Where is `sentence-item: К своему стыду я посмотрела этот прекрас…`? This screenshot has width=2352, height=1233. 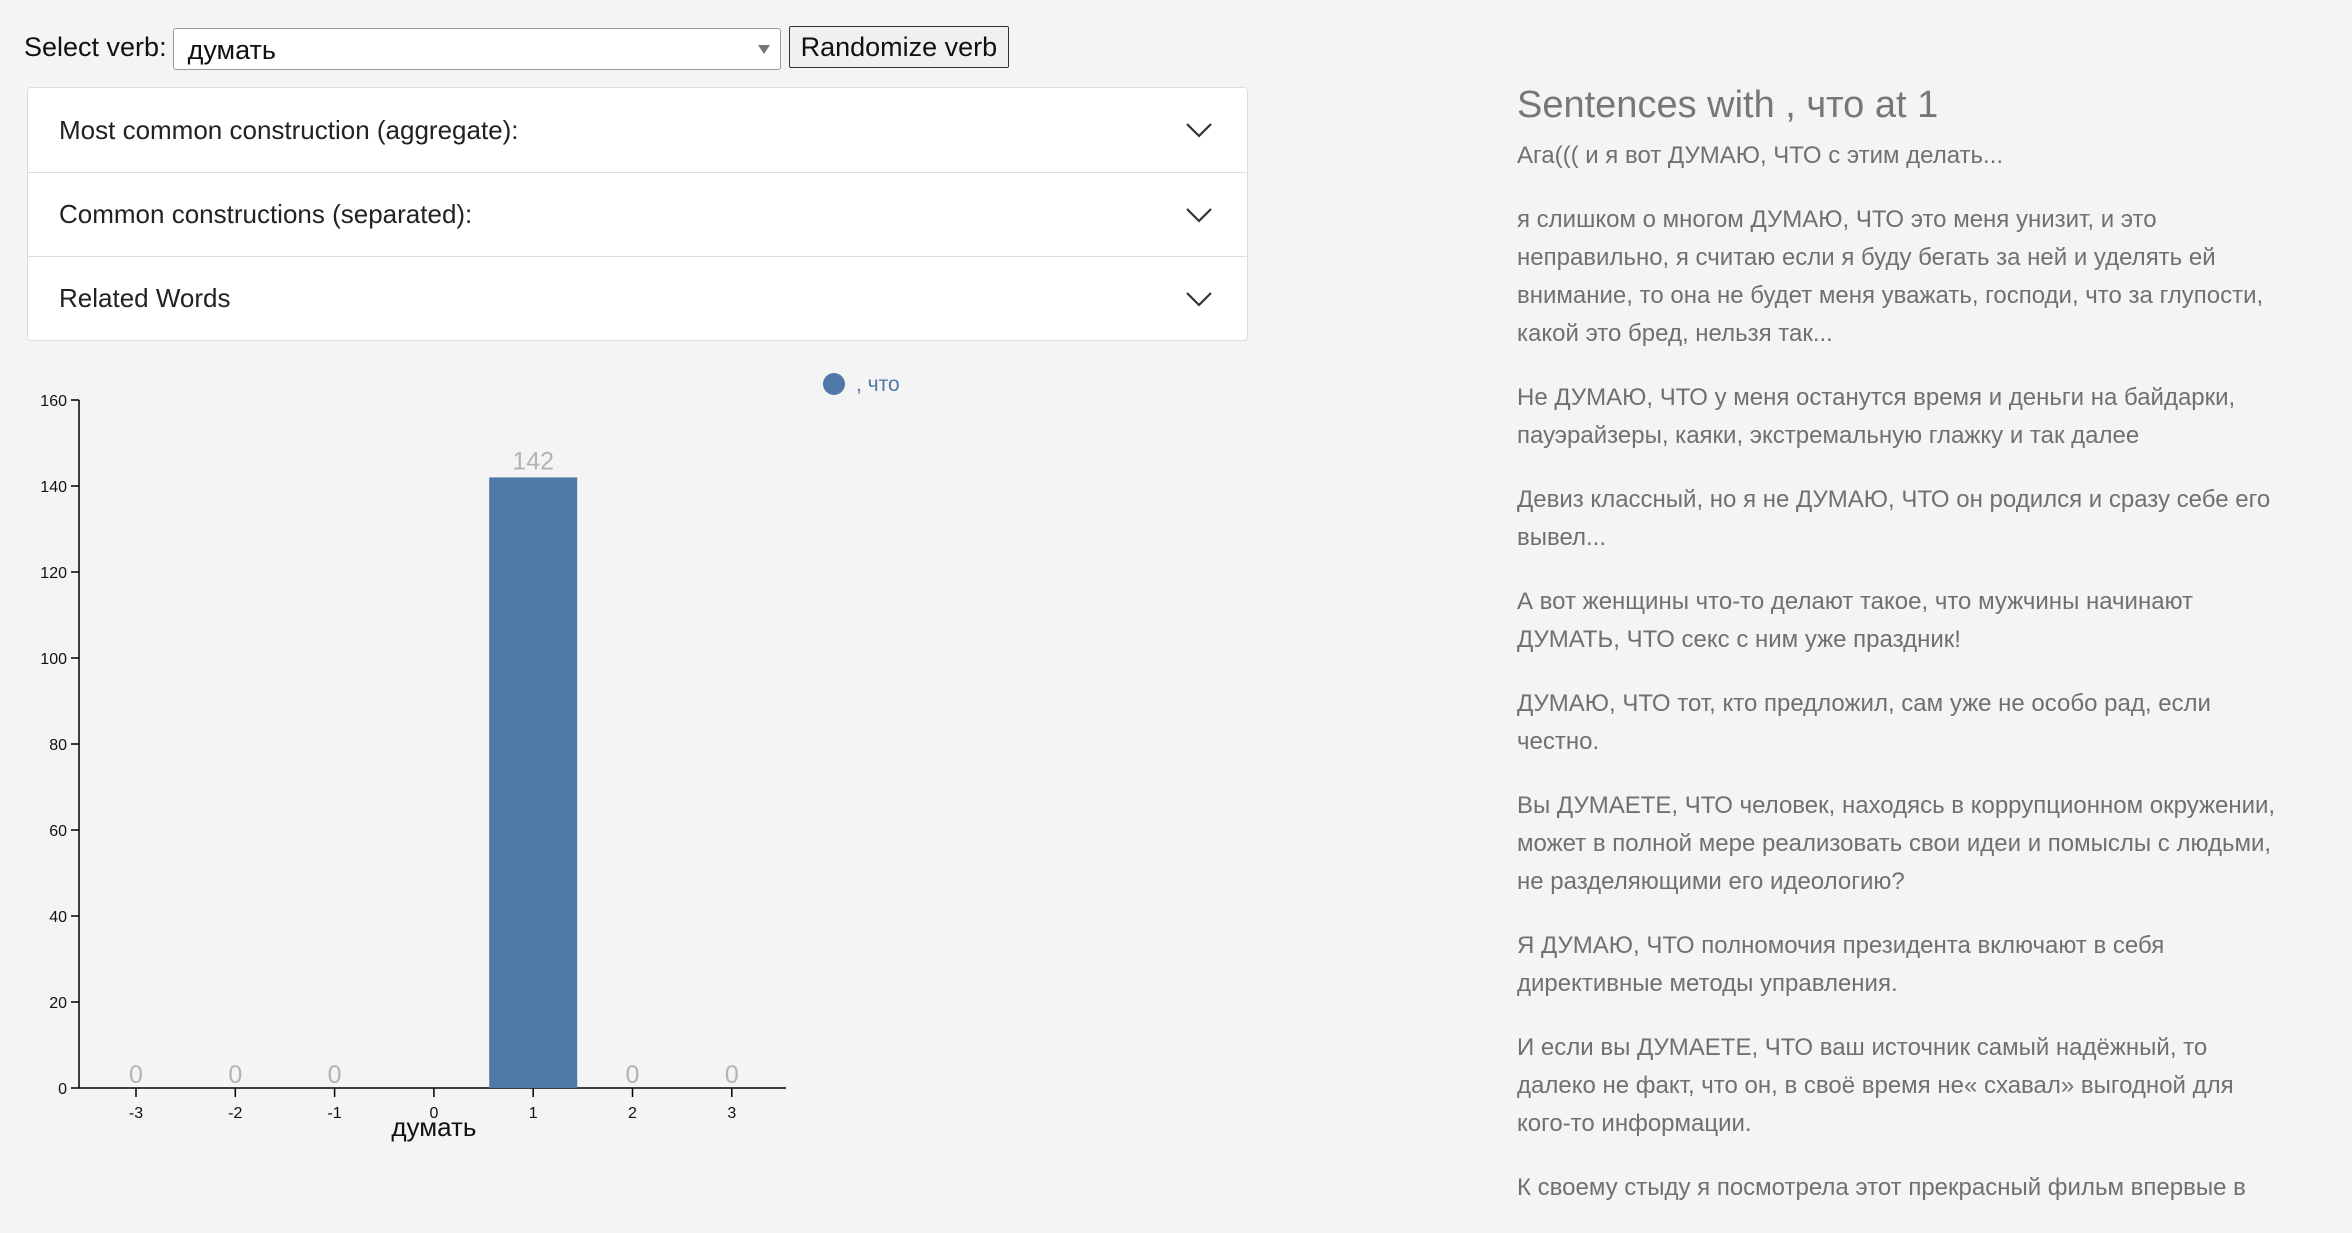
sentence-item: К своему стыду я посмотрела этот прекрас… is located at coordinates (1881, 1187).